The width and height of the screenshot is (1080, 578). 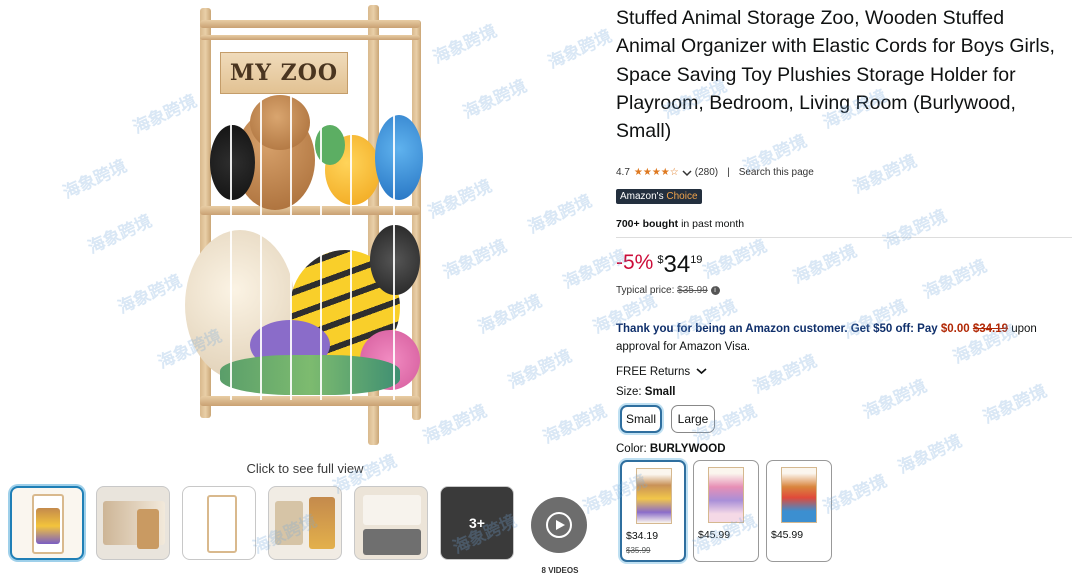 I want to click on bought-in-past-month: 700+ bought in past month, so click(x=680, y=224).